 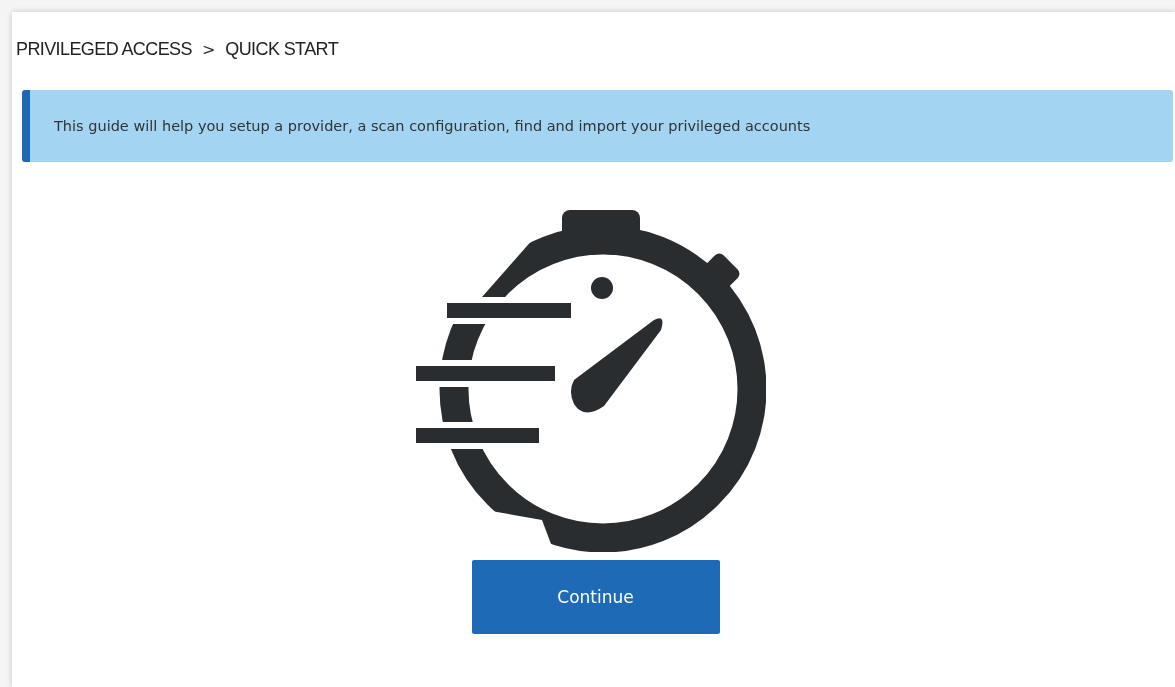 I want to click on continue-button: Continue, so click(x=595, y=597).